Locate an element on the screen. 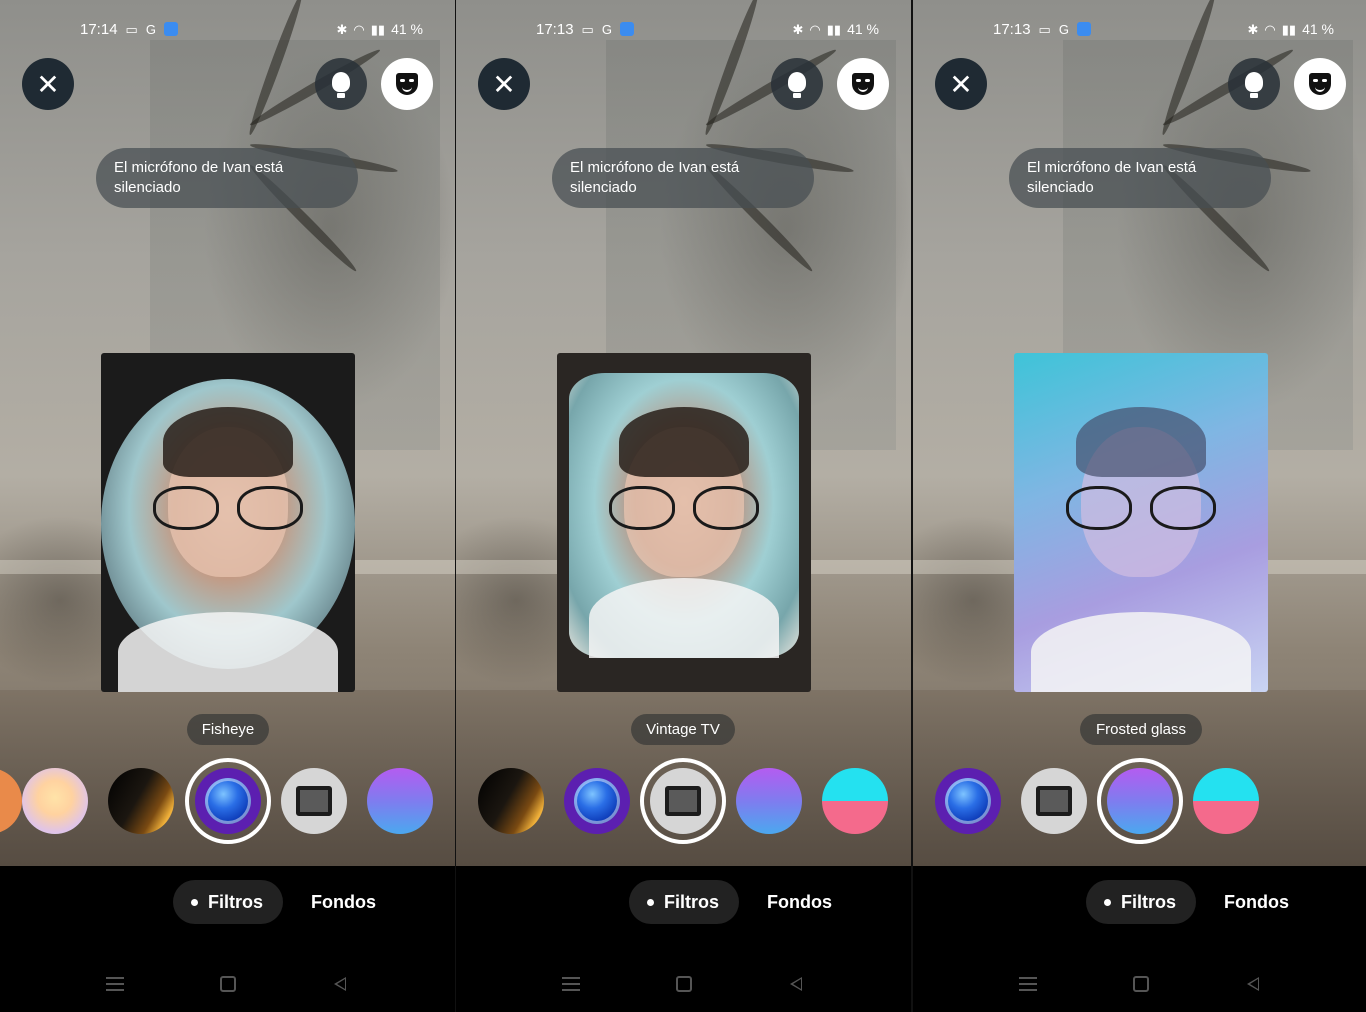 Image resolution: width=1366 pixels, height=1012 pixels. filter-option-fisheye-selected is located at coordinates (228, 801).